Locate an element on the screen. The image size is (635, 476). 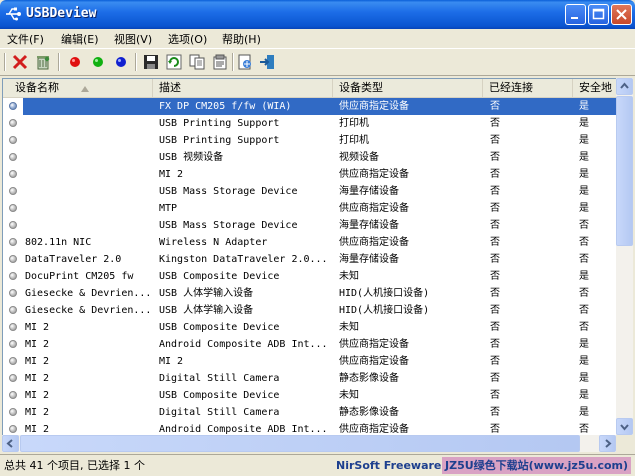
table-row: MTP 供应商指定设备 否 是 is located at coordinates (310, 208).